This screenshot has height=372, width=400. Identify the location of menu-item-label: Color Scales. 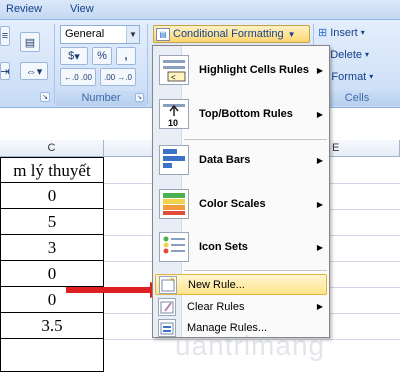
(232, 204).